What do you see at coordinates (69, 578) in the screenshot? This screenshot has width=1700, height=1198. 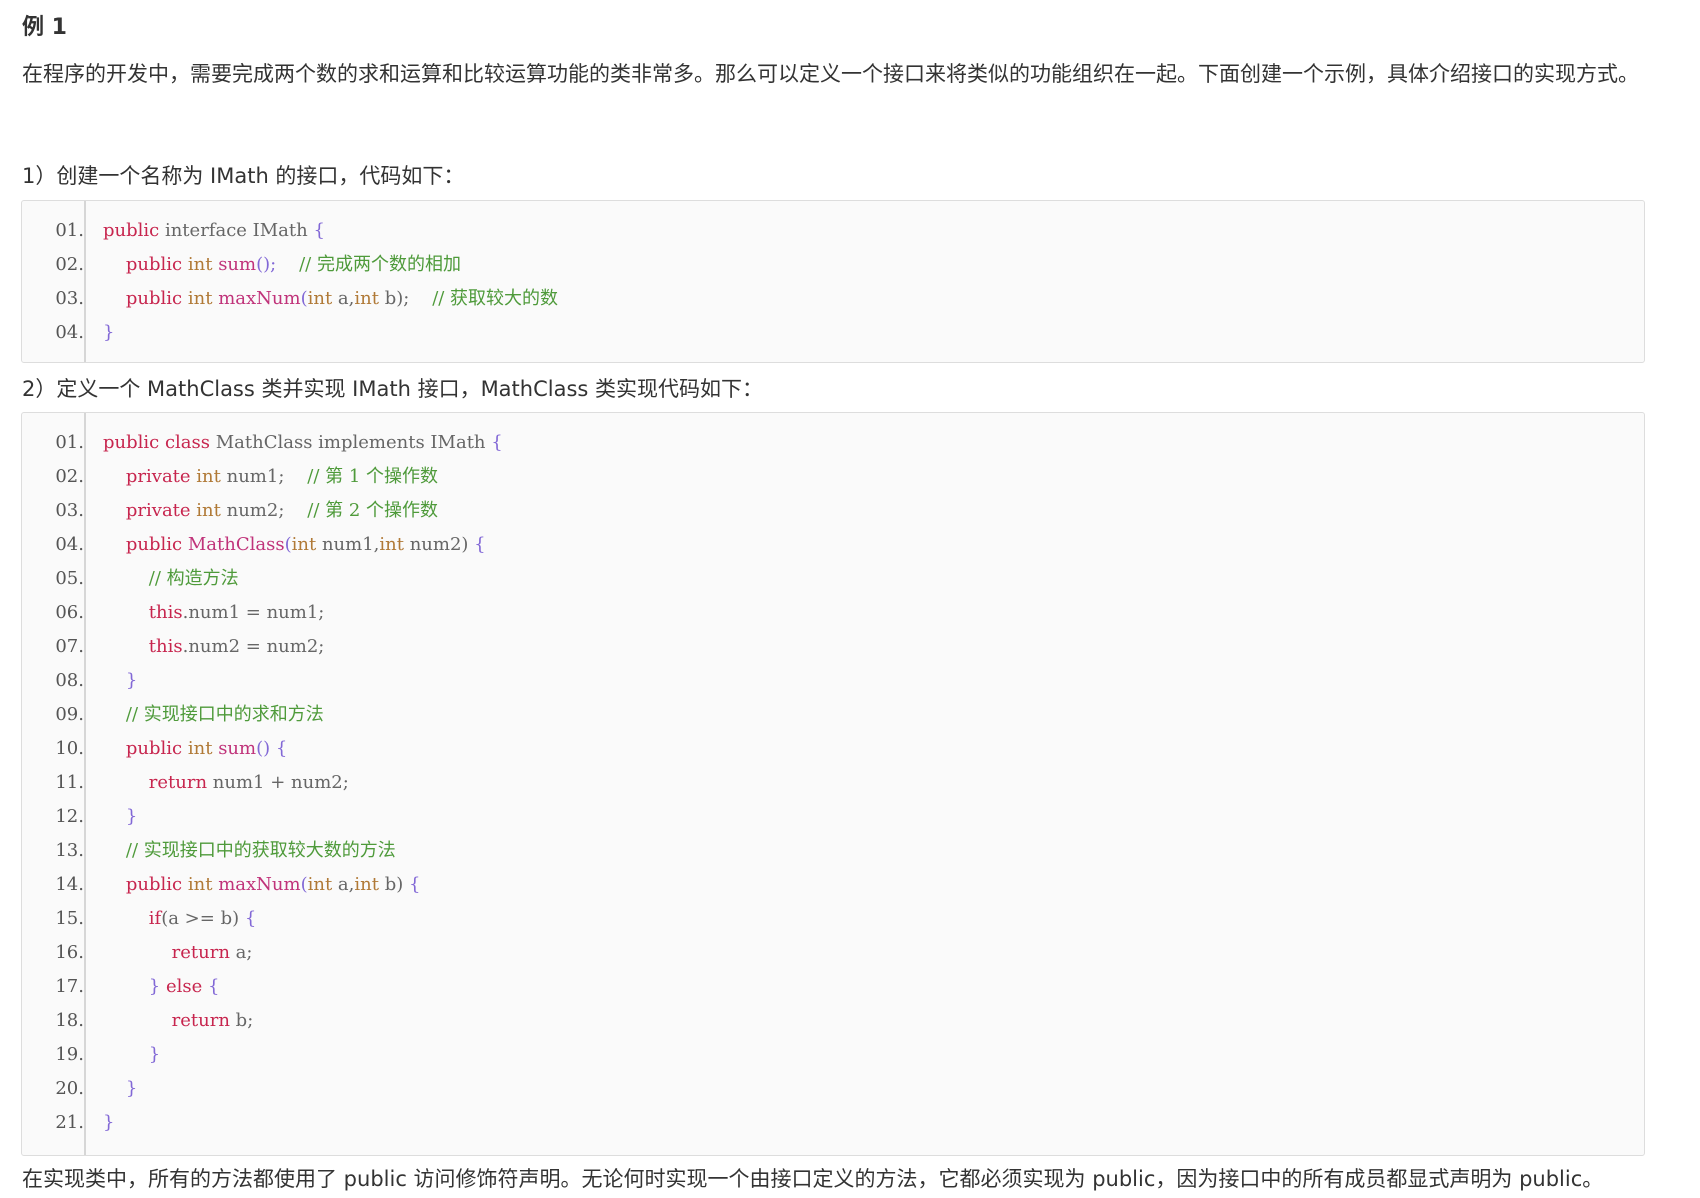 I see `line-number: 05.` at bounding box center [69, 578].